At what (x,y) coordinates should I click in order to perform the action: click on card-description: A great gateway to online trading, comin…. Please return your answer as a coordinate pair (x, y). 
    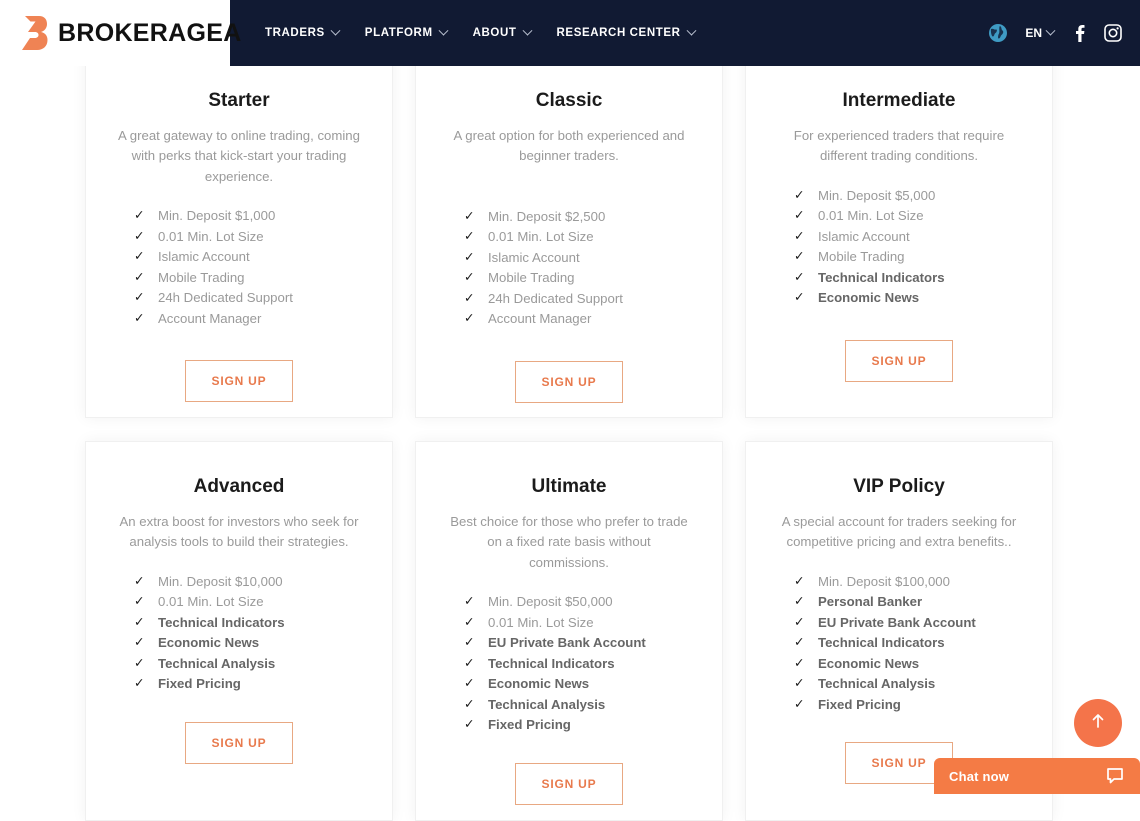
    Looking at the image, I should click on (239, 156).